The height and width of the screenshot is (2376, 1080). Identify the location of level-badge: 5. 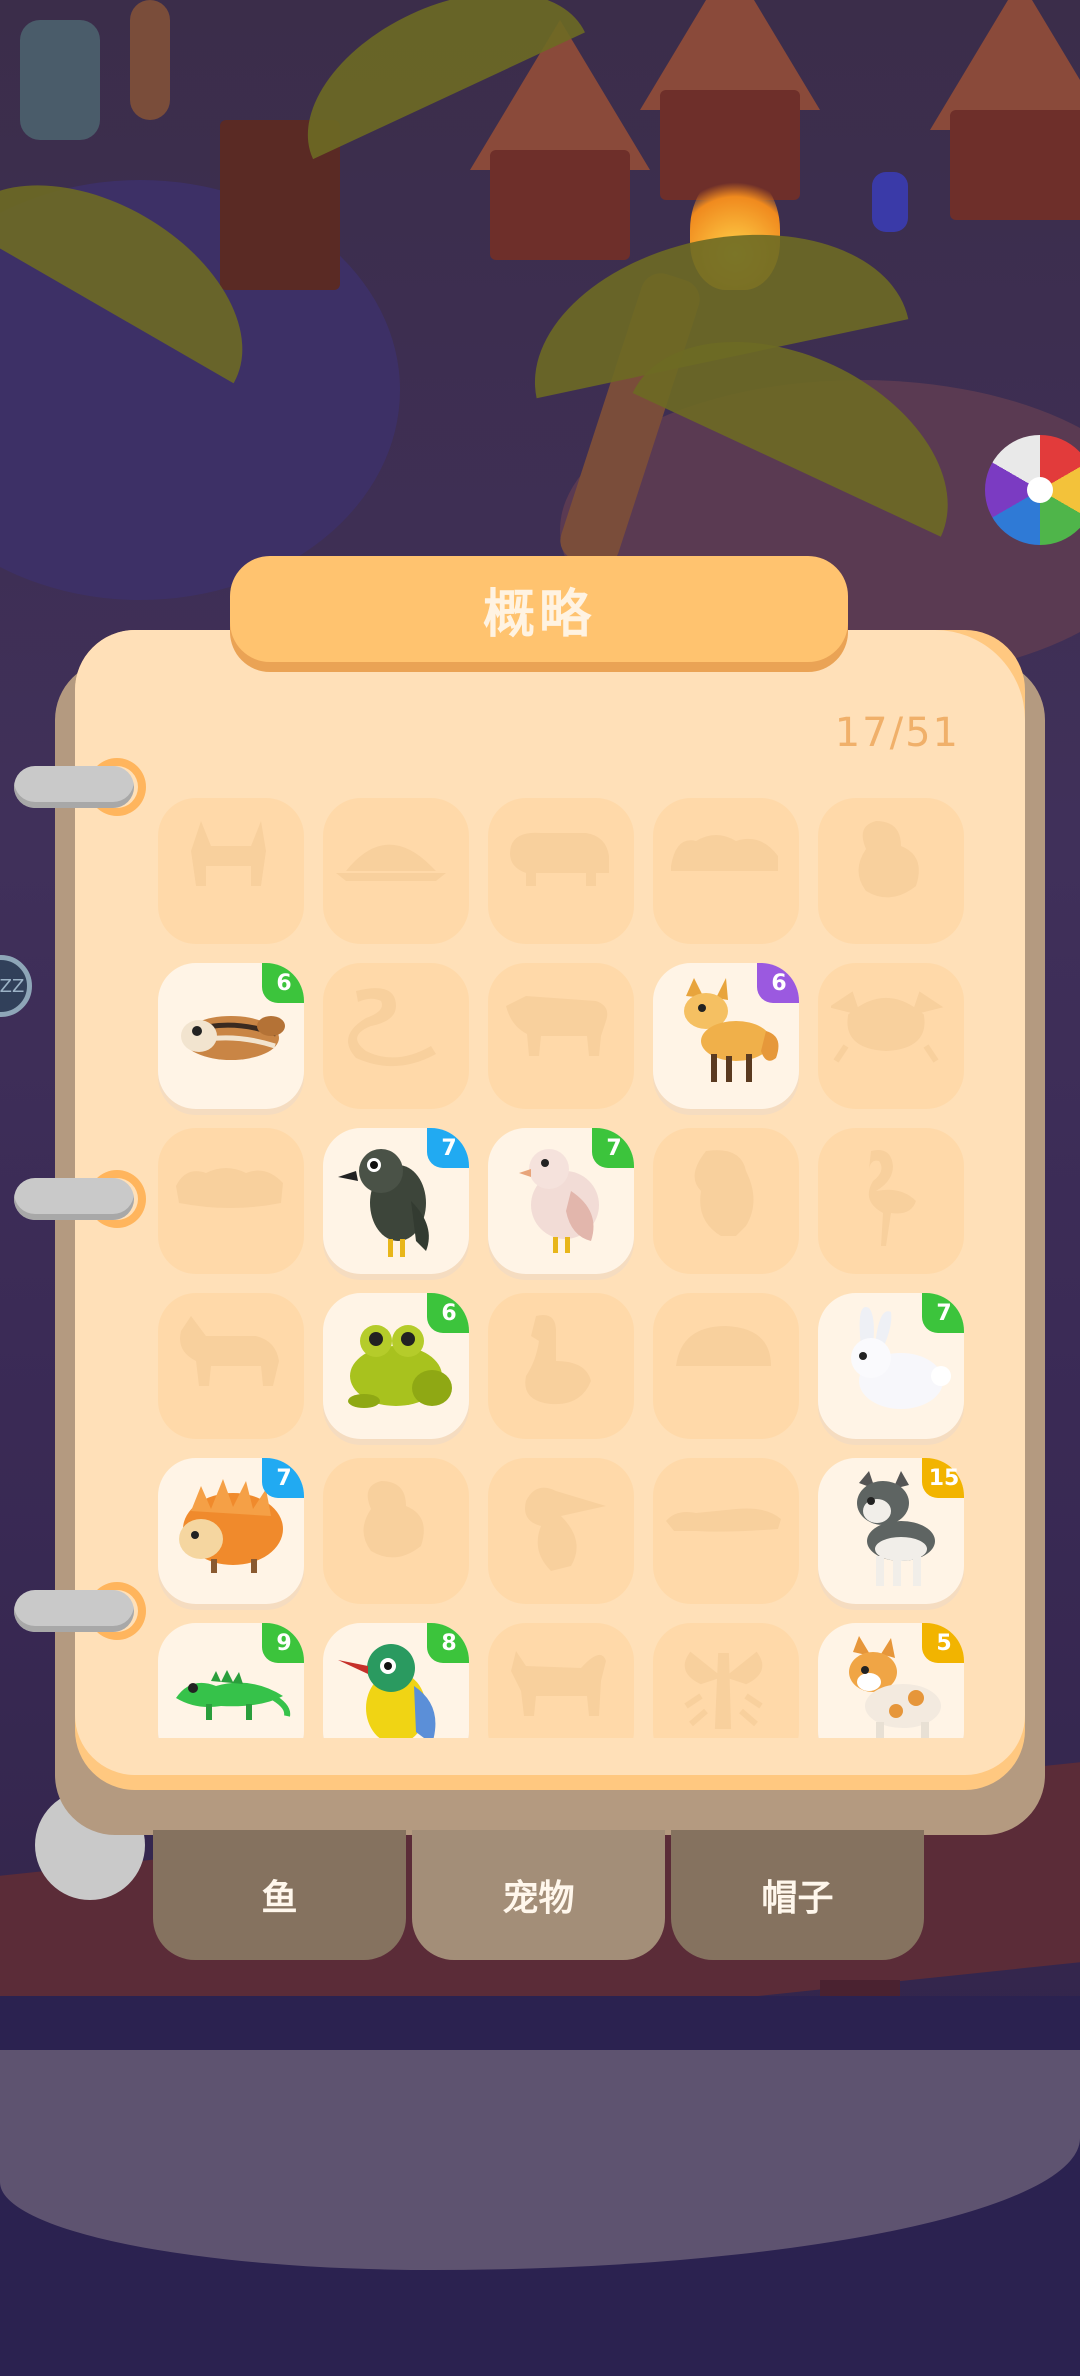
(943, 1643).